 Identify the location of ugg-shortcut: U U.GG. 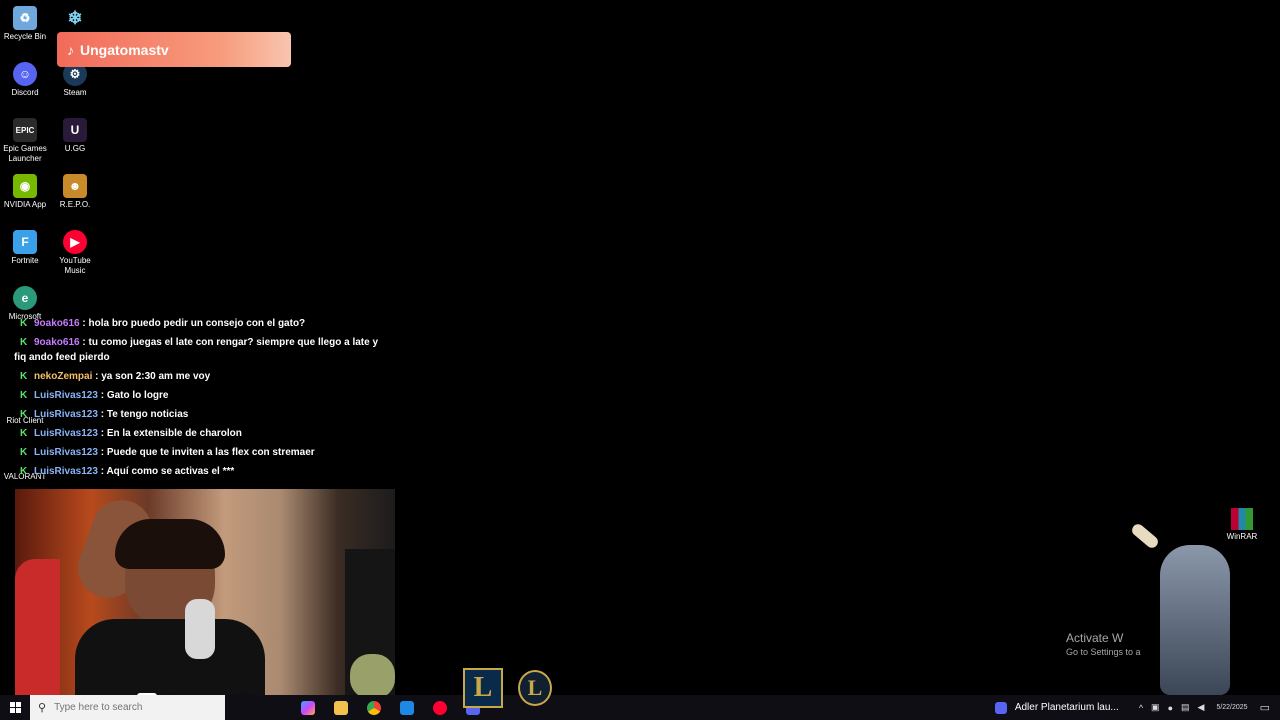
(75, 136).